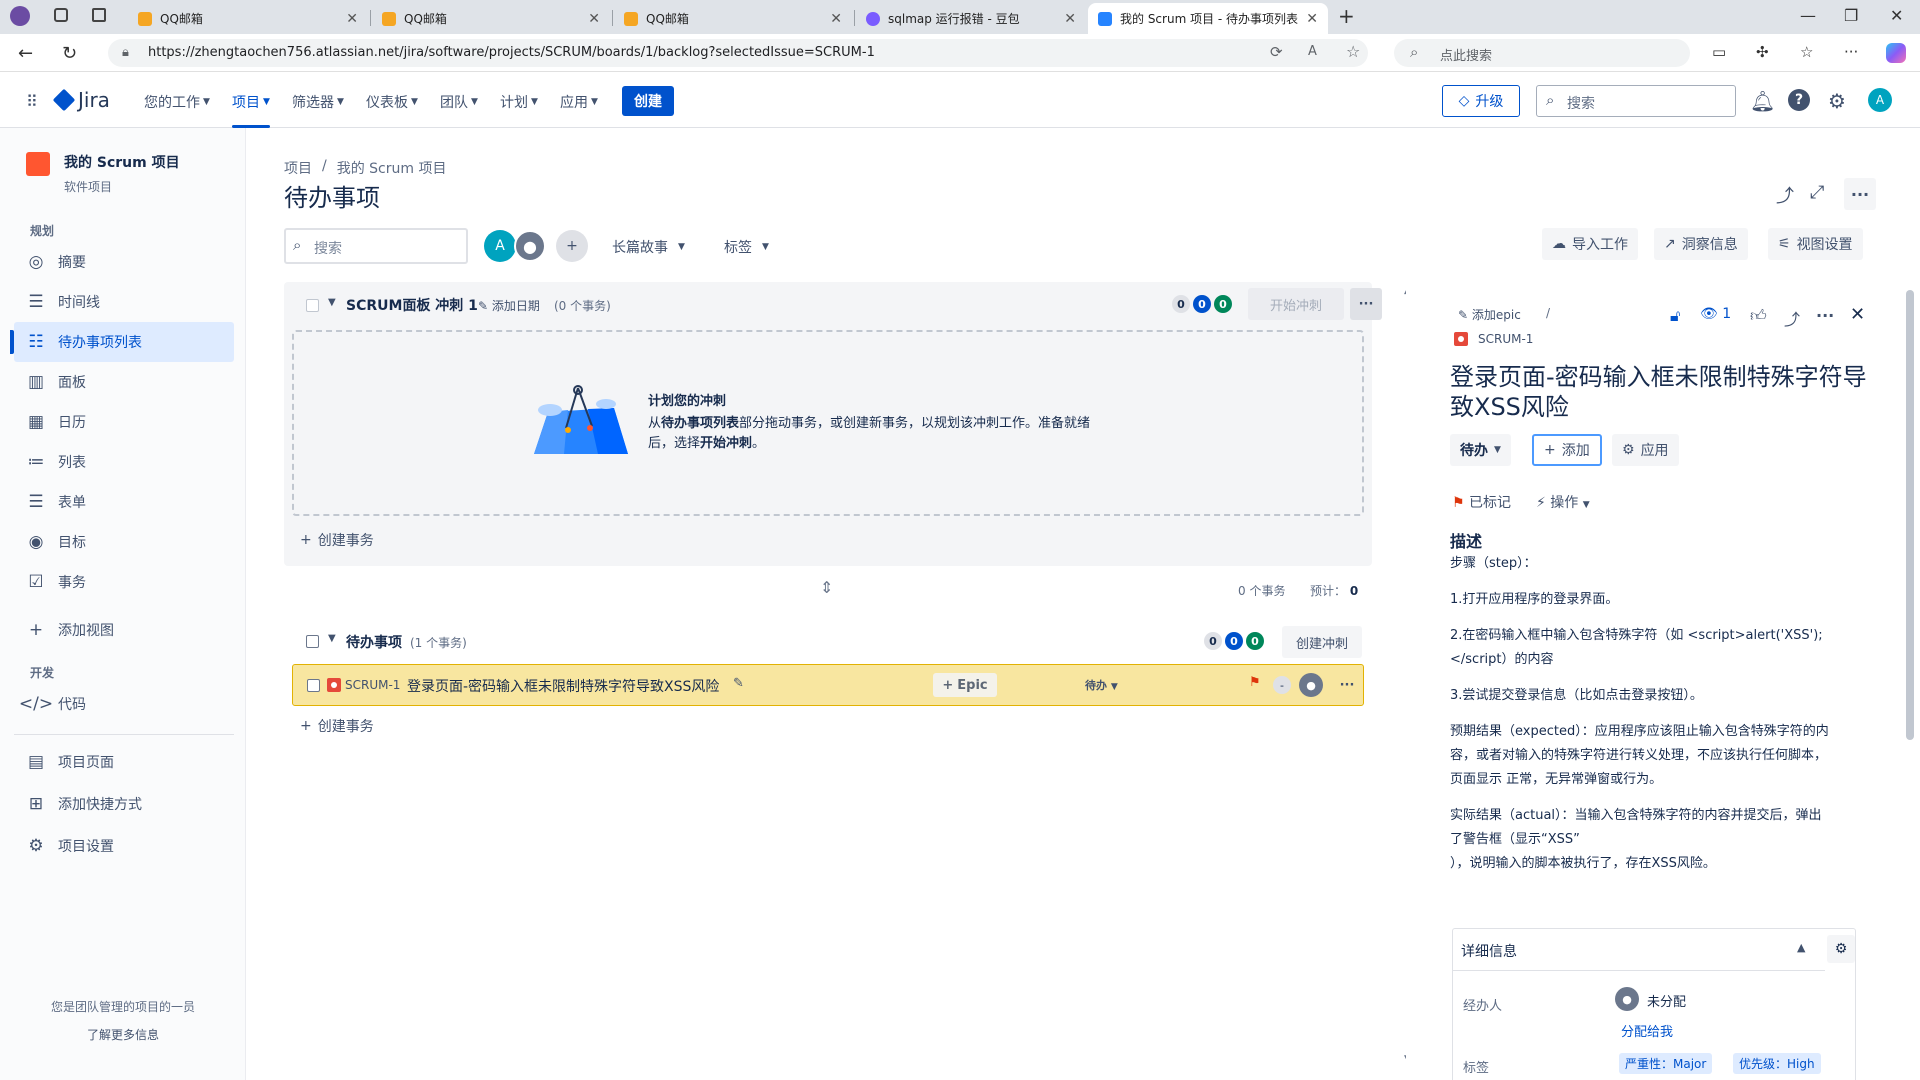  Describe the element at coordinates (1636, 101) in the screenshot. I see `jira-search-input: ⌕ 搜索` at that location.